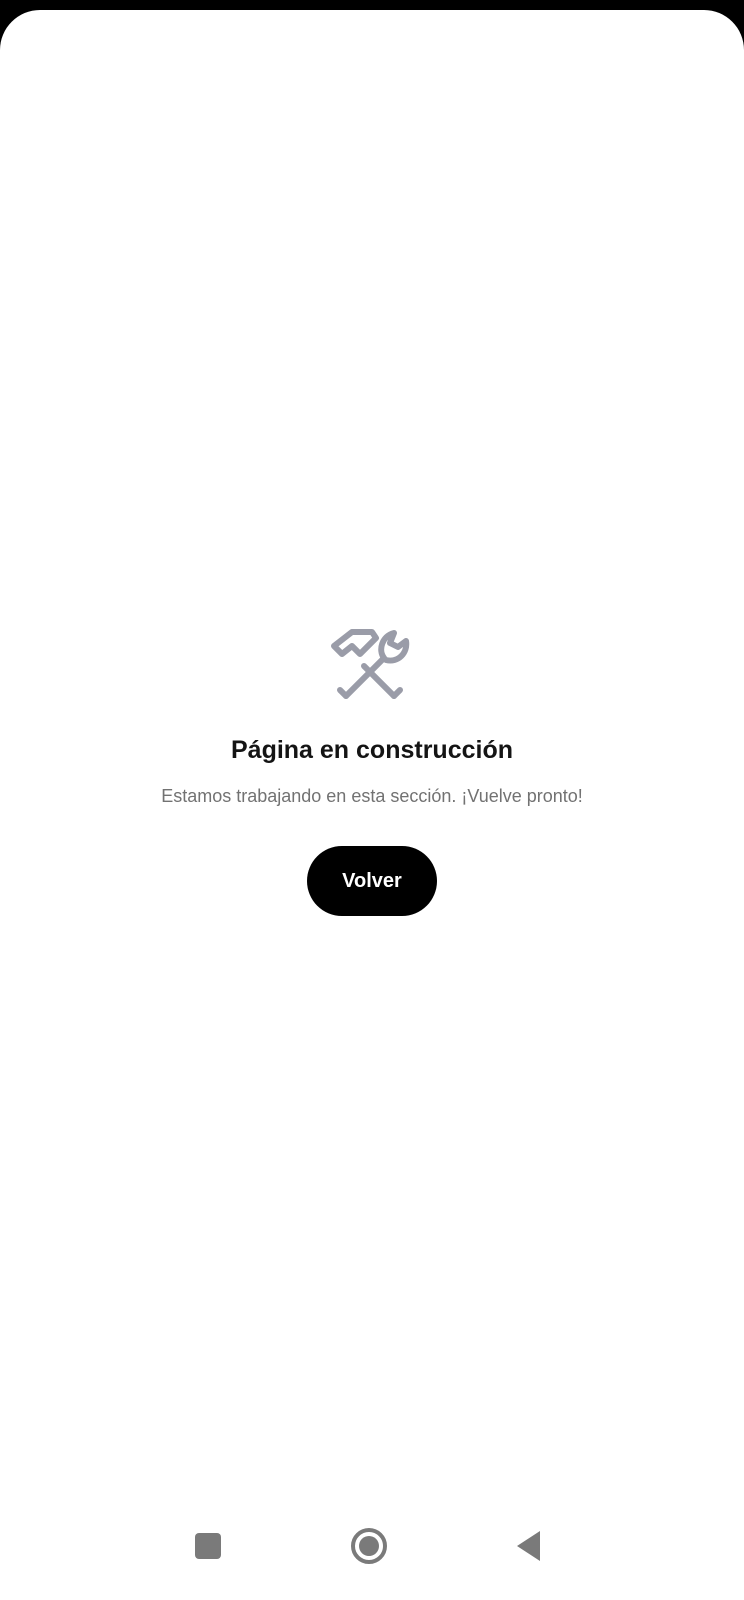 The image size is (744, 1600). I want to click on back-button: Volver, so click(372, 881).